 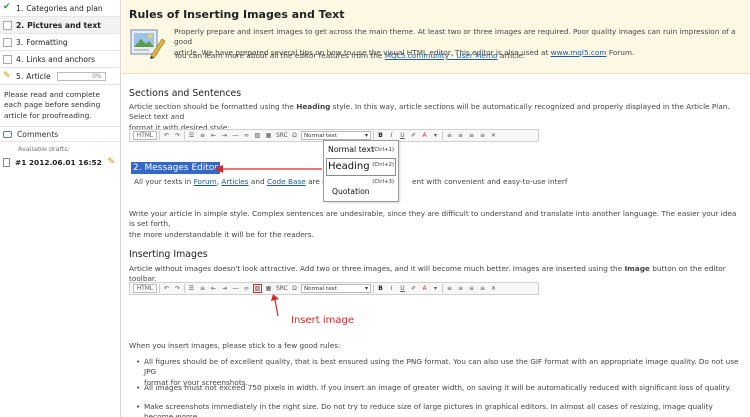 I want to click on forum-link: Forum, so click(x=205, y=181).